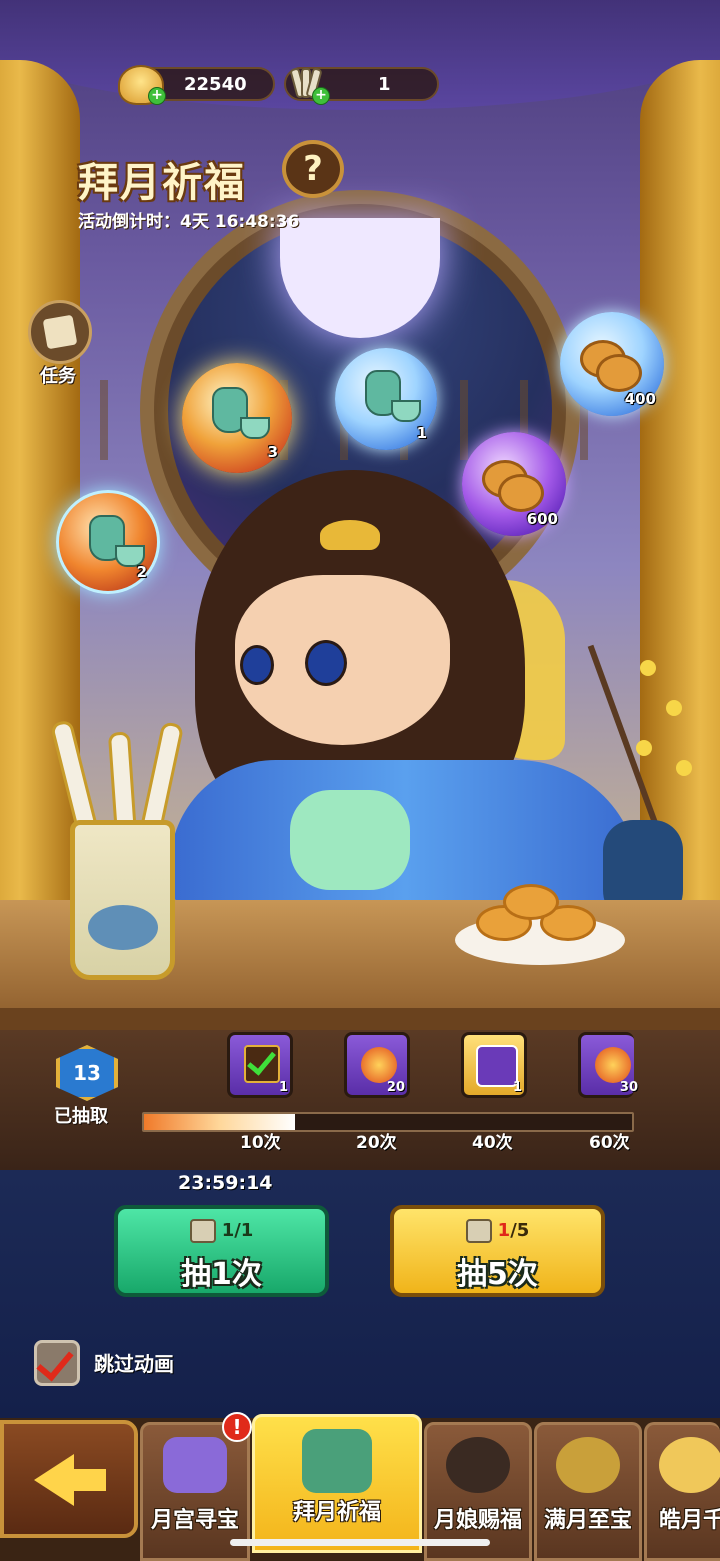  I want to click on skip-animation-checkbox, so click(57, 1363).